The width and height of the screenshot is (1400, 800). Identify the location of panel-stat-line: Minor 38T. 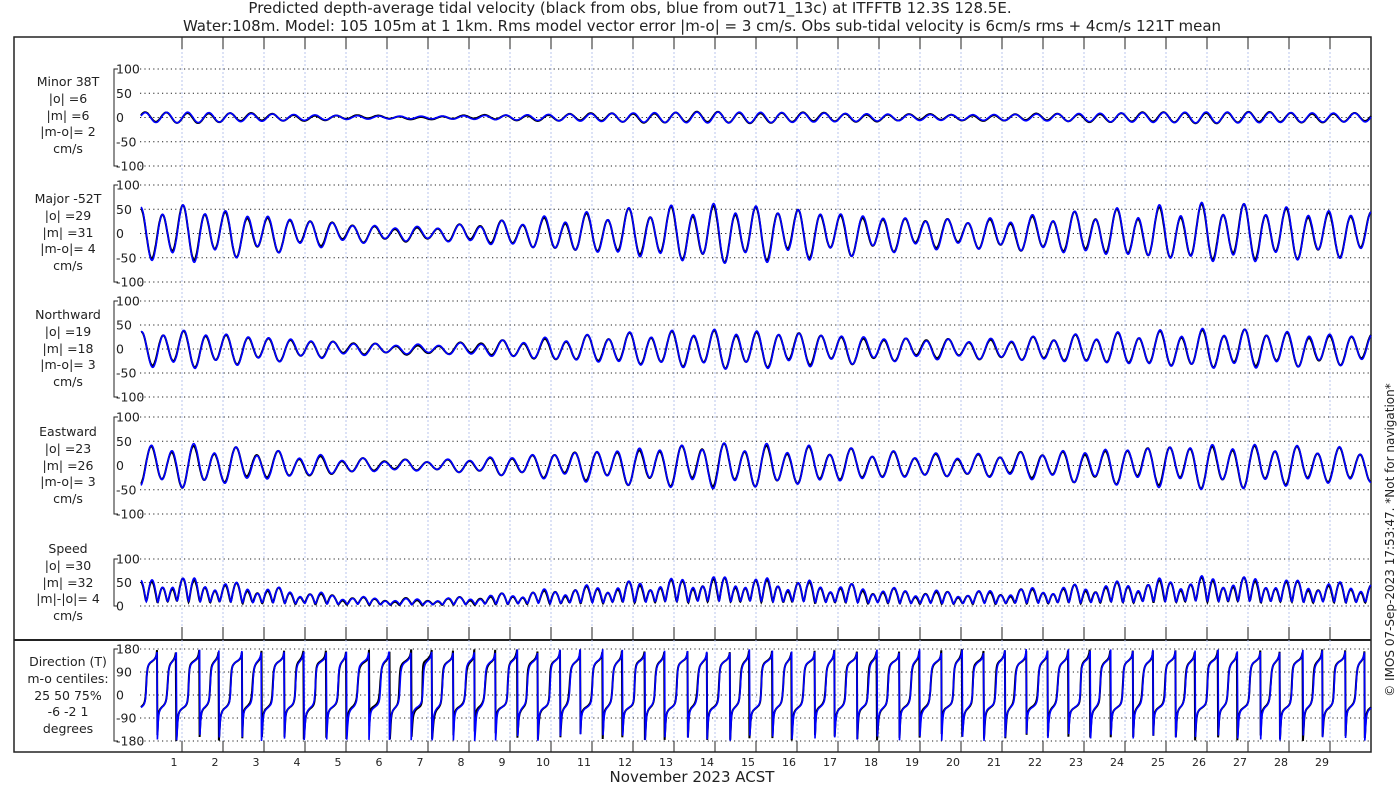
(68, 81).